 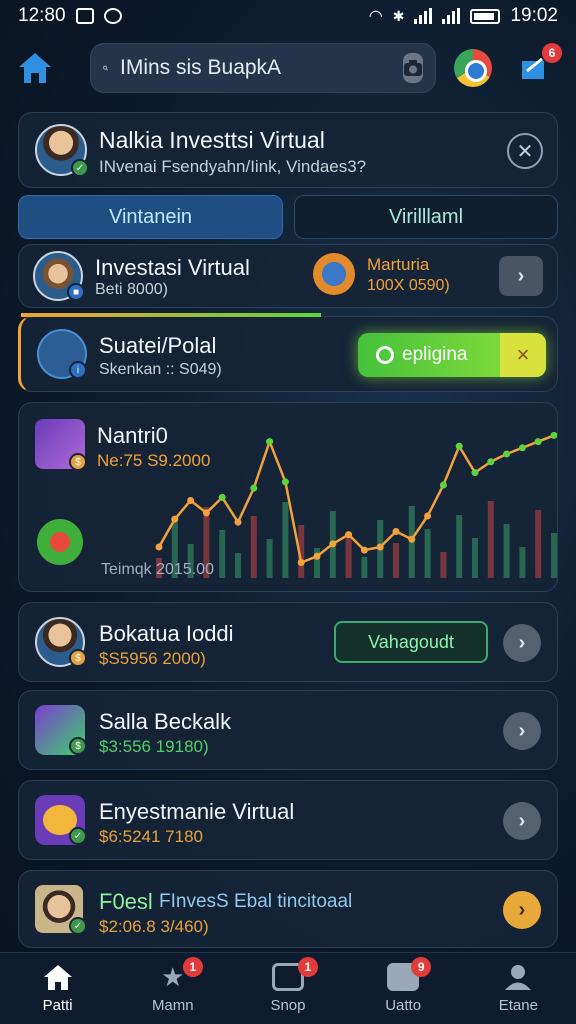 I want to click on item-sub: Skenkan :: S049), so click(x=160, y=369).